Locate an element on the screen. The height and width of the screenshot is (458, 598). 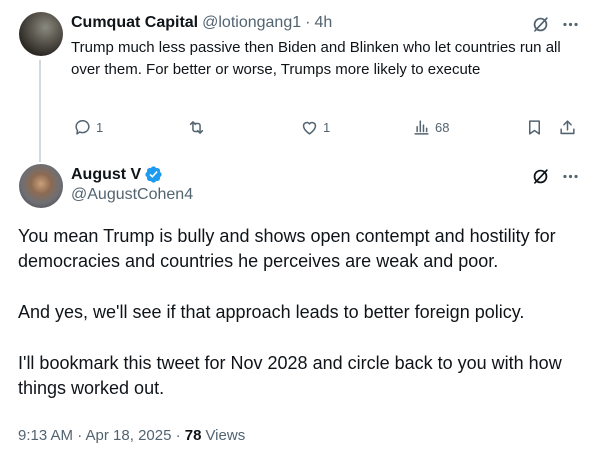
thread-line is located at coordinates (40, 111).